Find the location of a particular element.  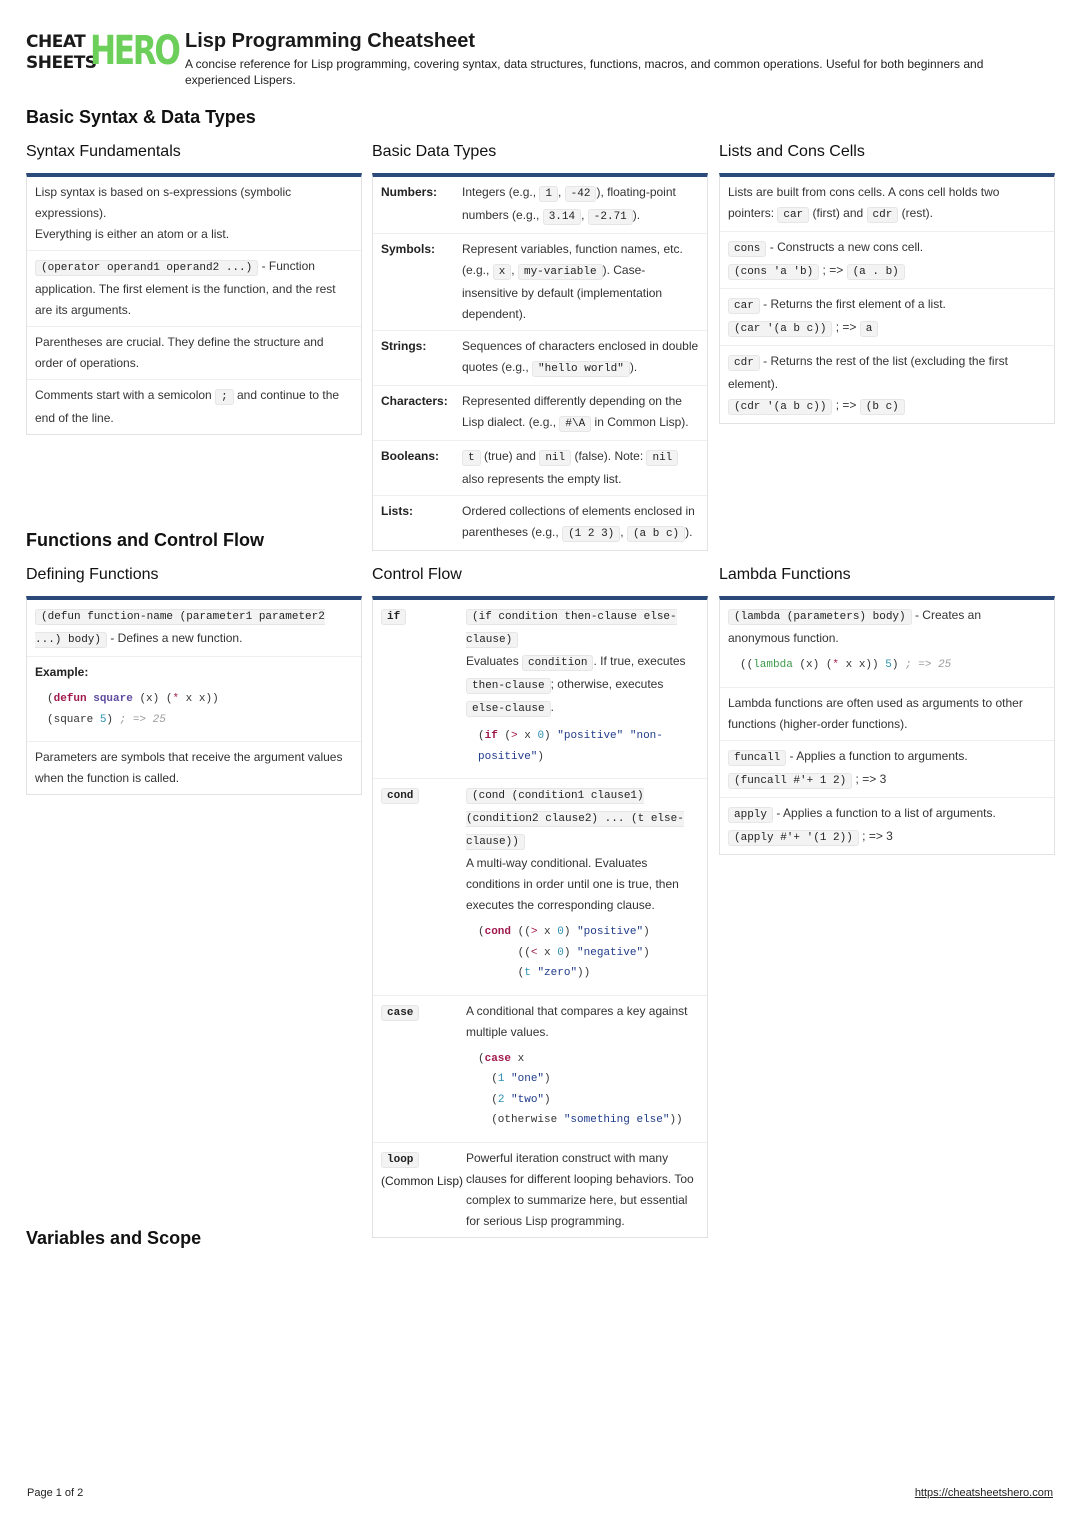

code-example: (if (> x 0) "positive" "non-positive") is located at coordinates (570, 746).